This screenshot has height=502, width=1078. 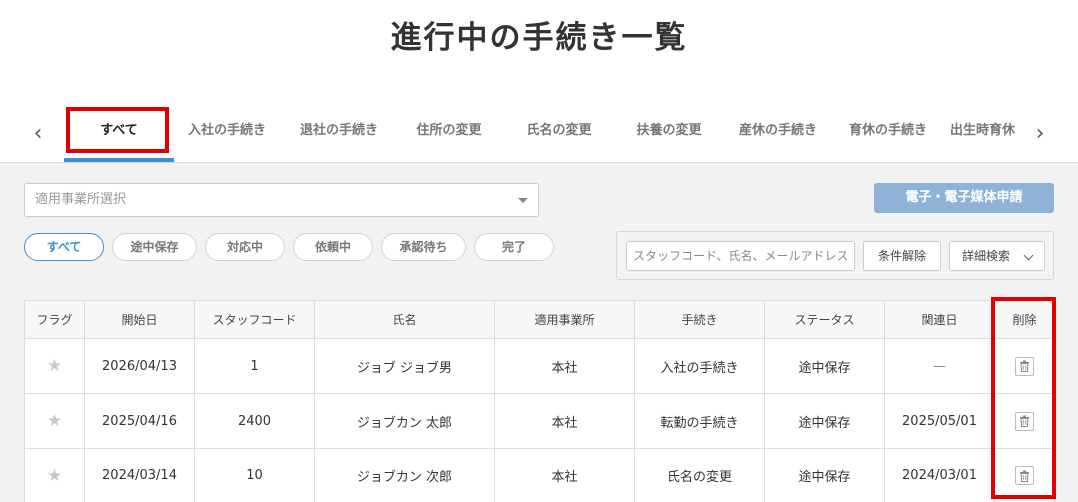 What do you see at coordinates (154, 247) in the screenshot?
I see `status-filter-draft: 途中保存` at bounding box center [154, 247].